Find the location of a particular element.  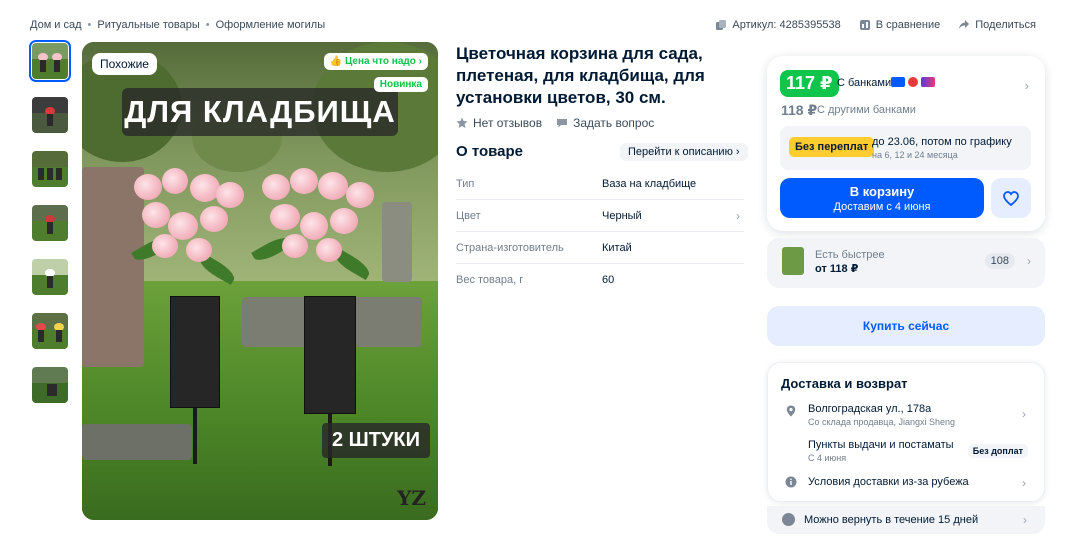

no-overpay-badge: Без переплат is located at coordinates (832, 147).